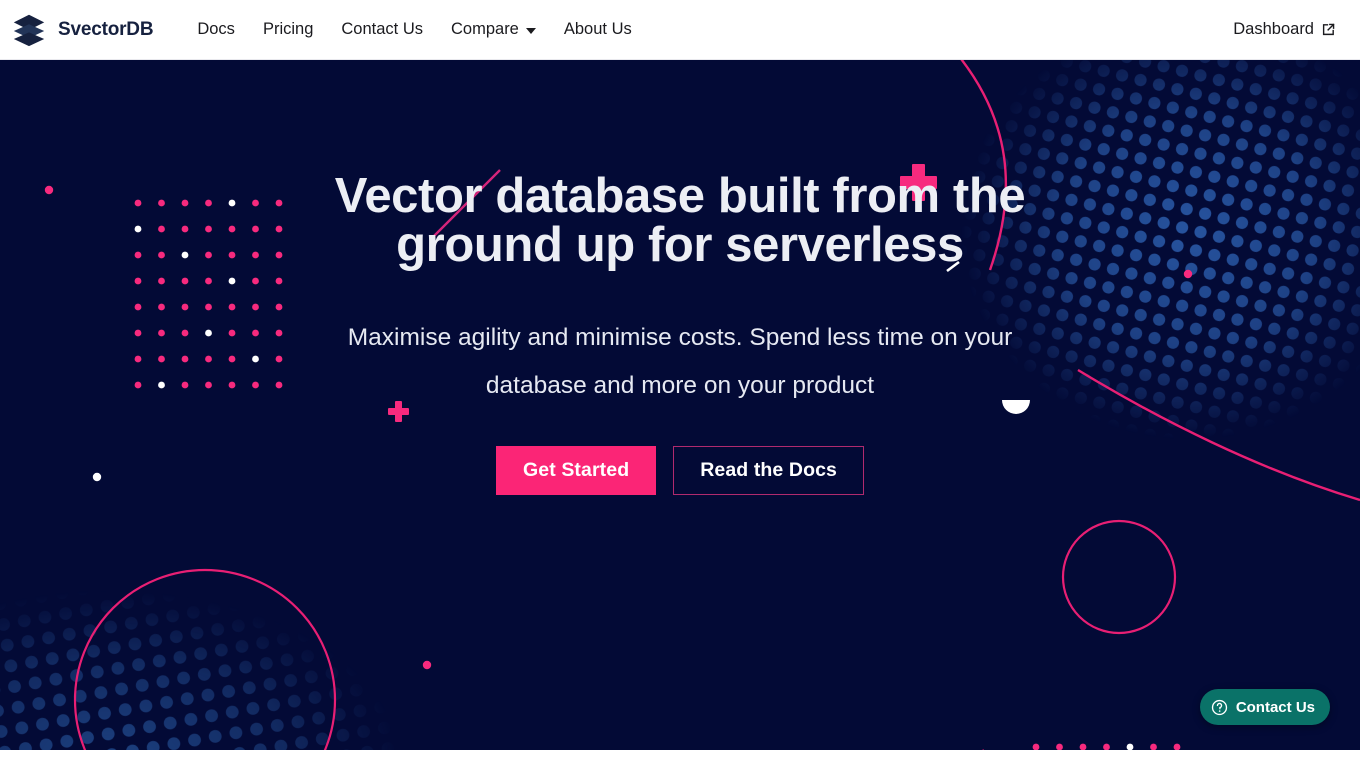 This screenshot has height=764, width=1360. I want to click on chevron-down-icon, so click(530, 30).